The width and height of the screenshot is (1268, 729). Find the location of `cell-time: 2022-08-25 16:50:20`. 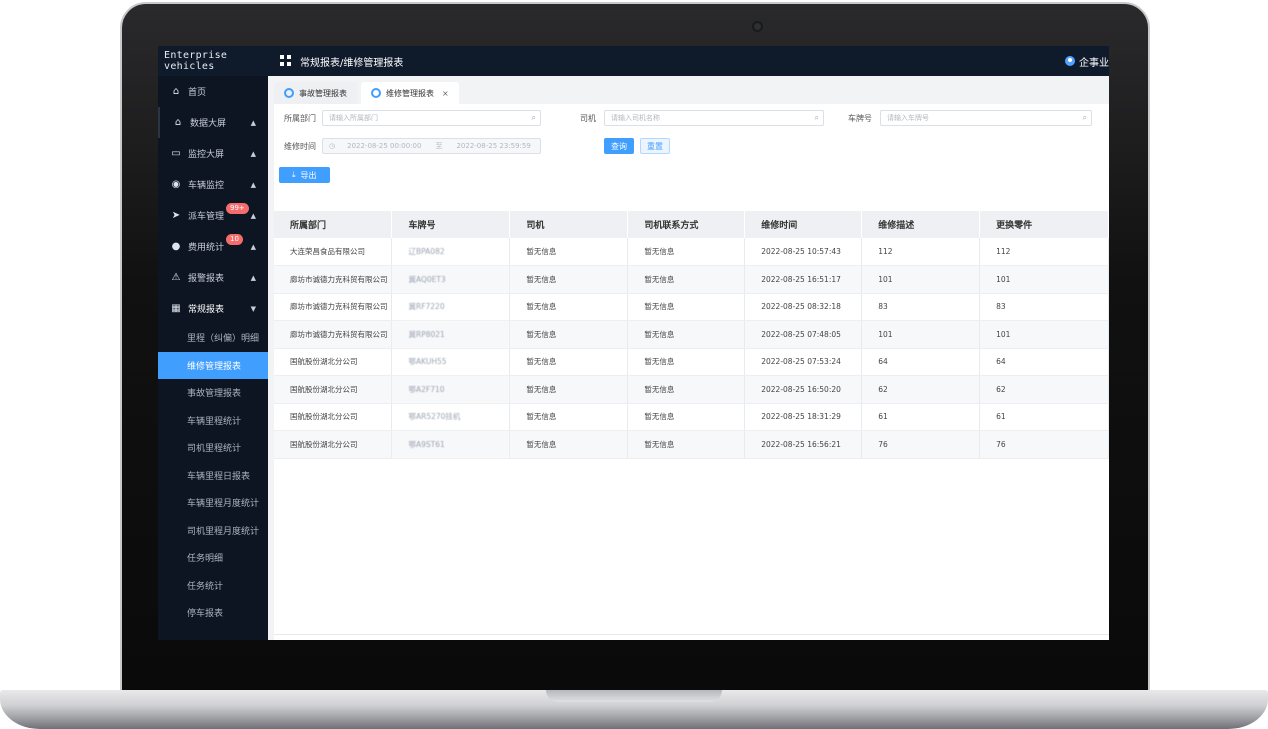

cell-time: 2022-08-25 16:50:20 is located at coordinates (803, 389).